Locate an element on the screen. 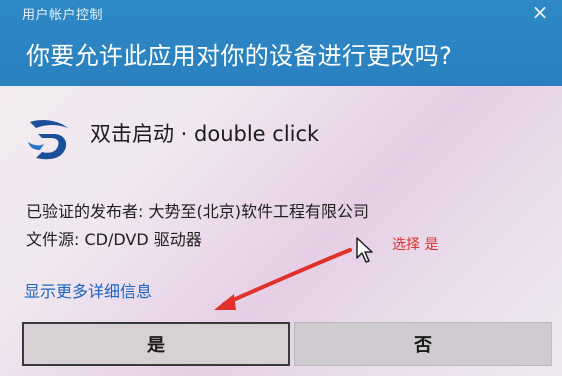 This screenshot has height=376, width=562. app-logo-icon is located at coordinates (48, 140).